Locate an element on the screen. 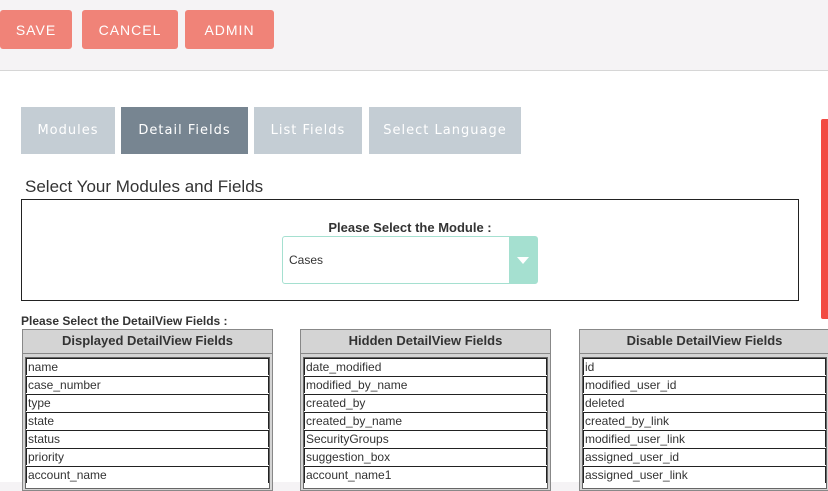 The image size is (828, 491). scroll-indicator is located at coordinates (824, 219).